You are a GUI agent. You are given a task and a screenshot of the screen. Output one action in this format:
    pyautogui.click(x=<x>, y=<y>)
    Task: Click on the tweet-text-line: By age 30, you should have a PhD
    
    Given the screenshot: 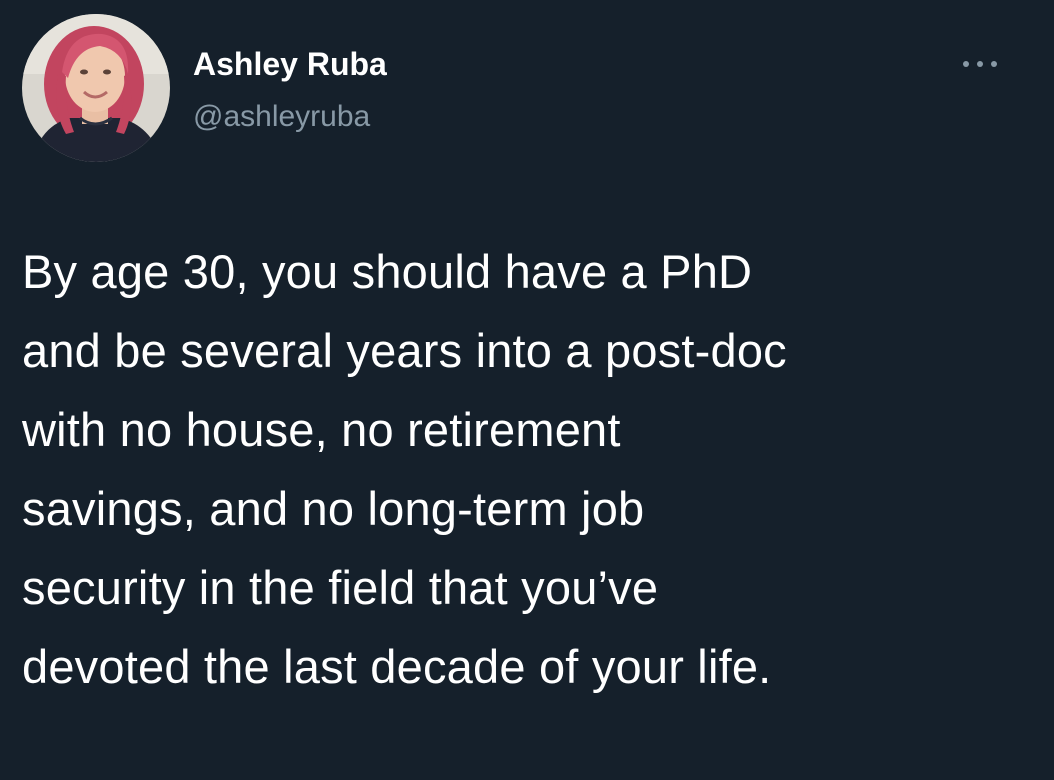 What is the action you would take?
    pyautogui.click(x=387, y=271)
    